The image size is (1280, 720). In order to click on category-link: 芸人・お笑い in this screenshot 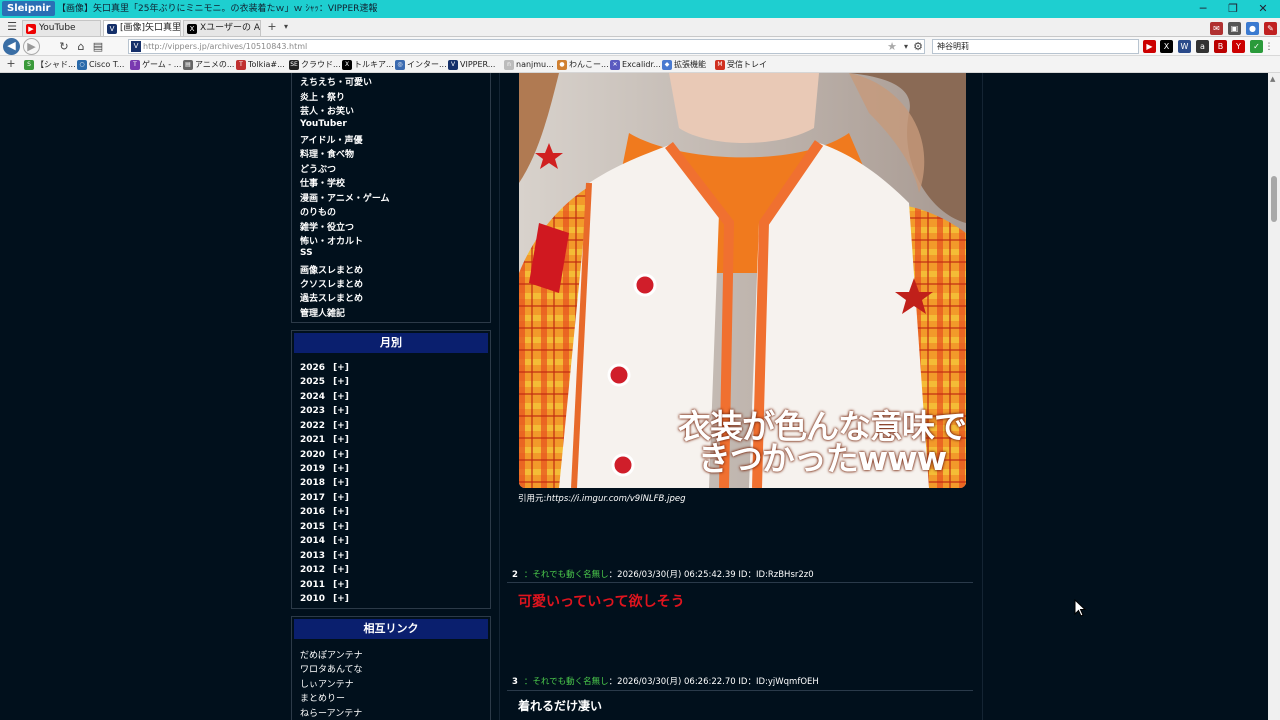, I will do `click(327, 110)`.